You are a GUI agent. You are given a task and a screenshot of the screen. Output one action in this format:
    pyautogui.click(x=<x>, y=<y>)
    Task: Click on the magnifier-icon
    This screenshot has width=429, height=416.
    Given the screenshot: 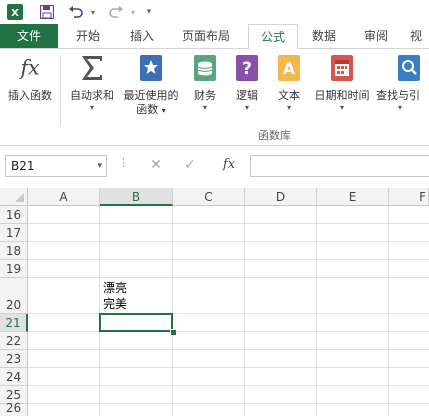 What is the action you would take?
    pyautogui.click(x=409, y=68)
    